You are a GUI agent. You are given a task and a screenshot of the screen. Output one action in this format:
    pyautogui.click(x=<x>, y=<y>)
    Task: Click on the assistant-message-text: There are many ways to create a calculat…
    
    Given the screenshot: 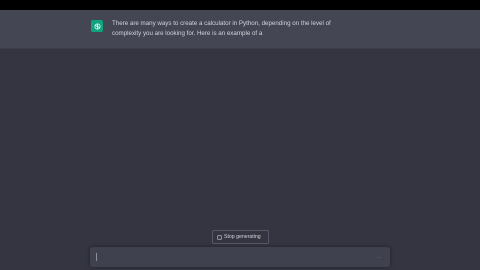 What is the action you would take?
    pyautogui.click(x=221, y=28)
    